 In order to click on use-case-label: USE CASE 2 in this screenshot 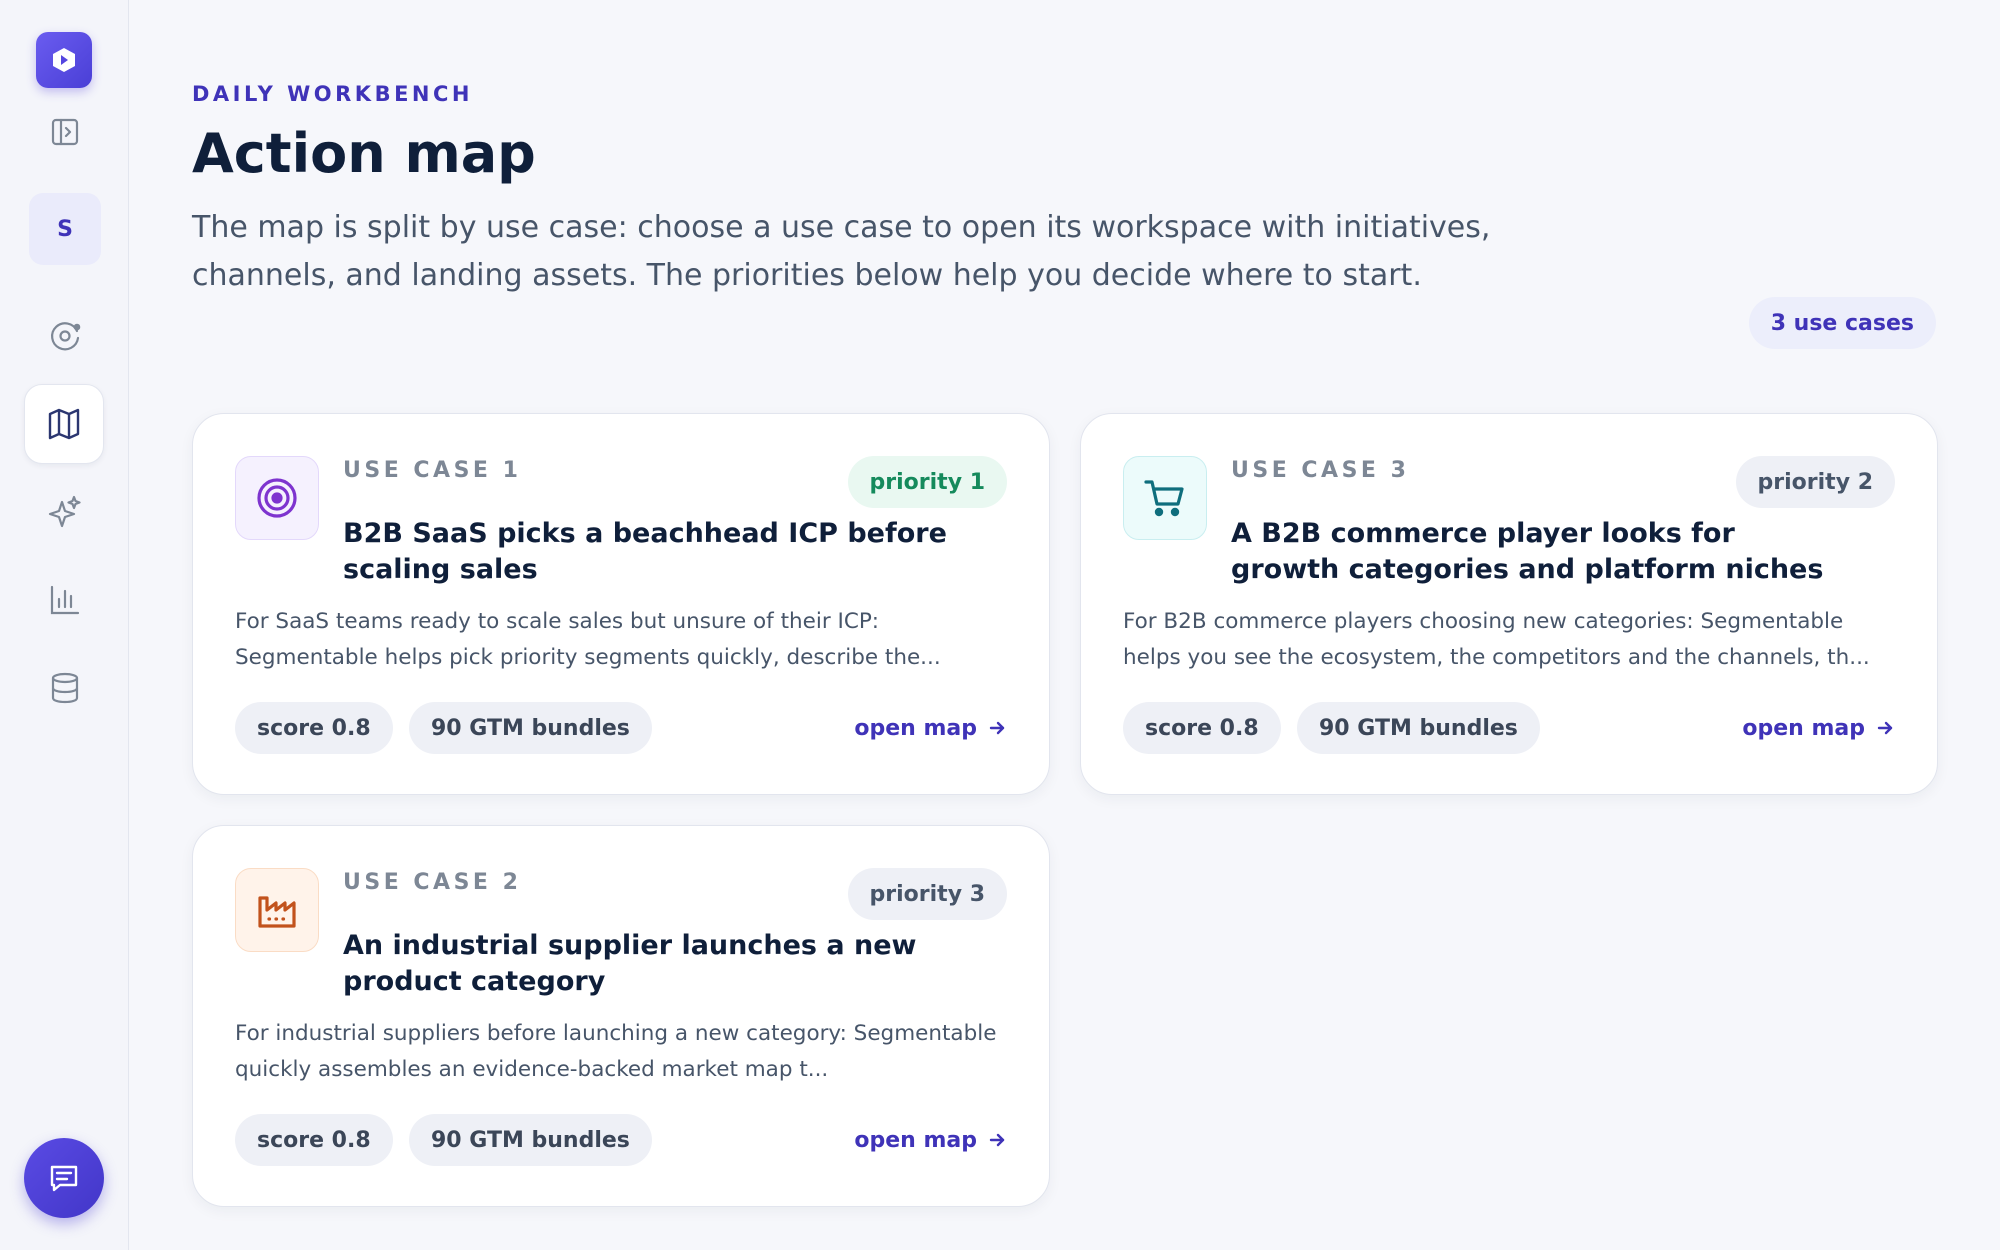, I will do `click(432, 882)`.